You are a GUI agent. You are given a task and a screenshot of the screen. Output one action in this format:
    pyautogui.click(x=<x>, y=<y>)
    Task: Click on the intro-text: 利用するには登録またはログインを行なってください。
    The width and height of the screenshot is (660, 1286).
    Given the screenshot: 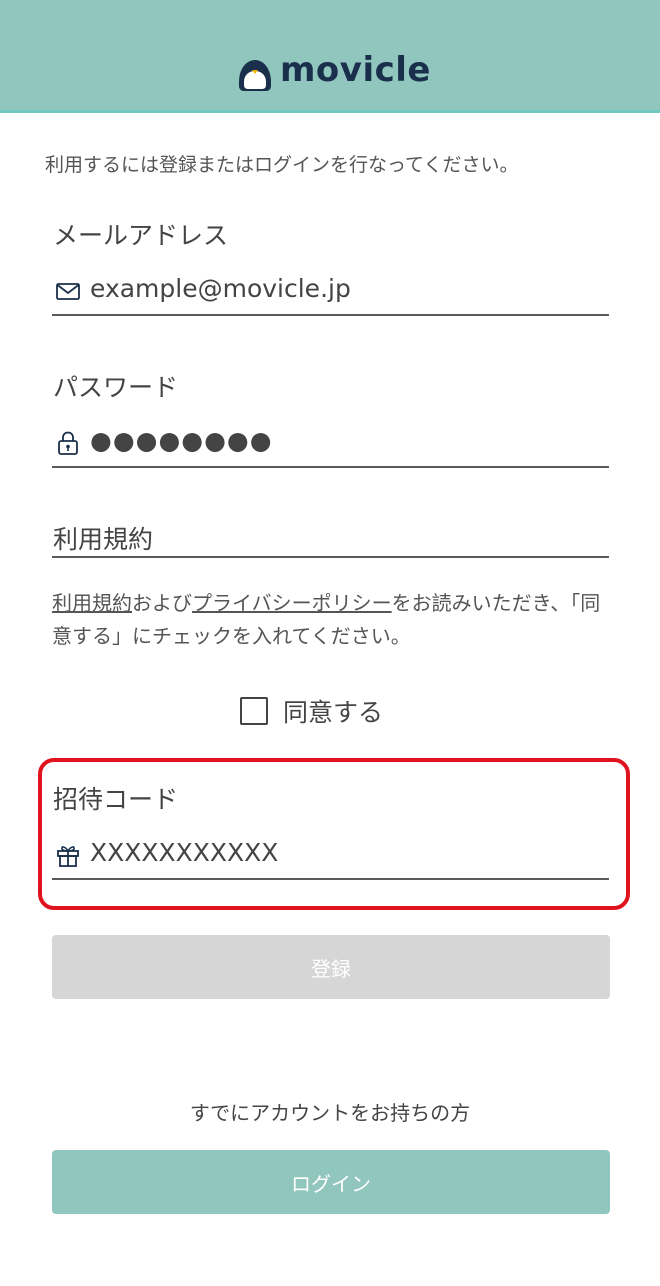 What is the action you would take?
    pyautogui.click(x=282, y=165)
    